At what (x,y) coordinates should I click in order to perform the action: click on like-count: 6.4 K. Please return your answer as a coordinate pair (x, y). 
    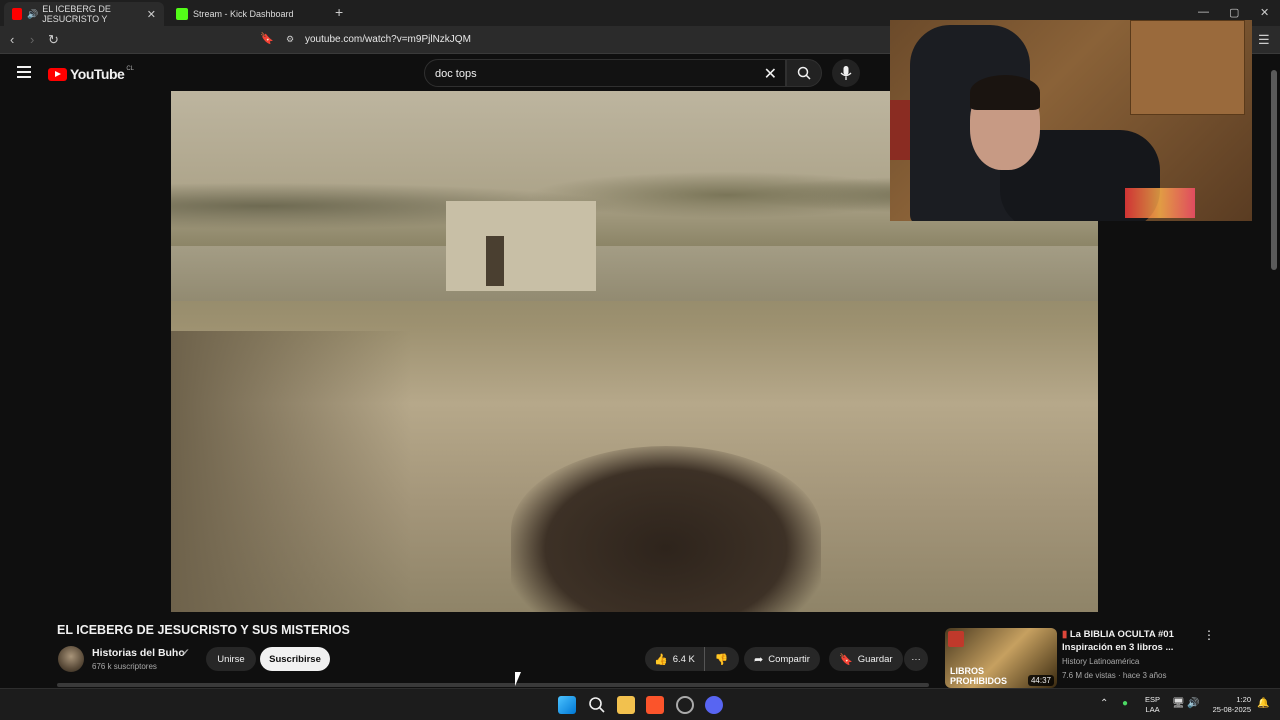
    Looking at the image, I should click on (683, 659).